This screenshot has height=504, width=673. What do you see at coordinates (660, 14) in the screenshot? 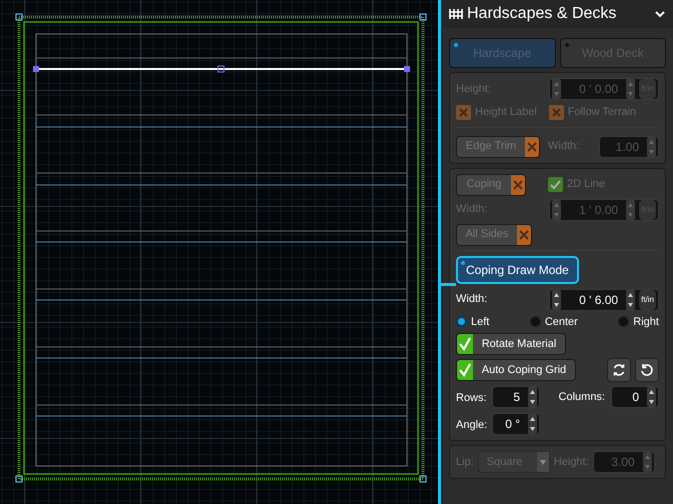
I see `chevron-down-icon` at bounding box center [660, 14].